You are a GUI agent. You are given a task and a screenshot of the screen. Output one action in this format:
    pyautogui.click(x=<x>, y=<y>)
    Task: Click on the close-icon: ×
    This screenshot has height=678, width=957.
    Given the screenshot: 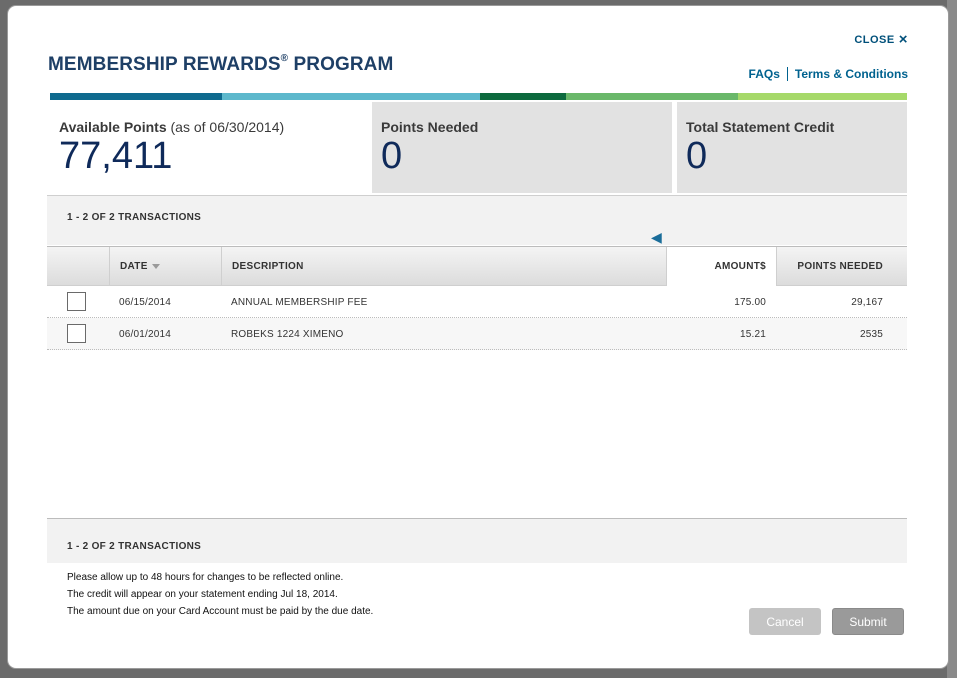 What is the action you would take?
    pyautogui.click(x=903, y=39)
    